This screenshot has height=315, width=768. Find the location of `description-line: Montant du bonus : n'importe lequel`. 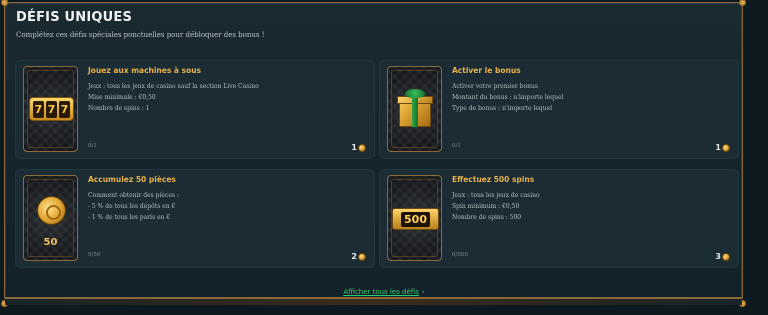

description-line: Montant du bonus : n'importe lequel is located at coordinates (508, 97).